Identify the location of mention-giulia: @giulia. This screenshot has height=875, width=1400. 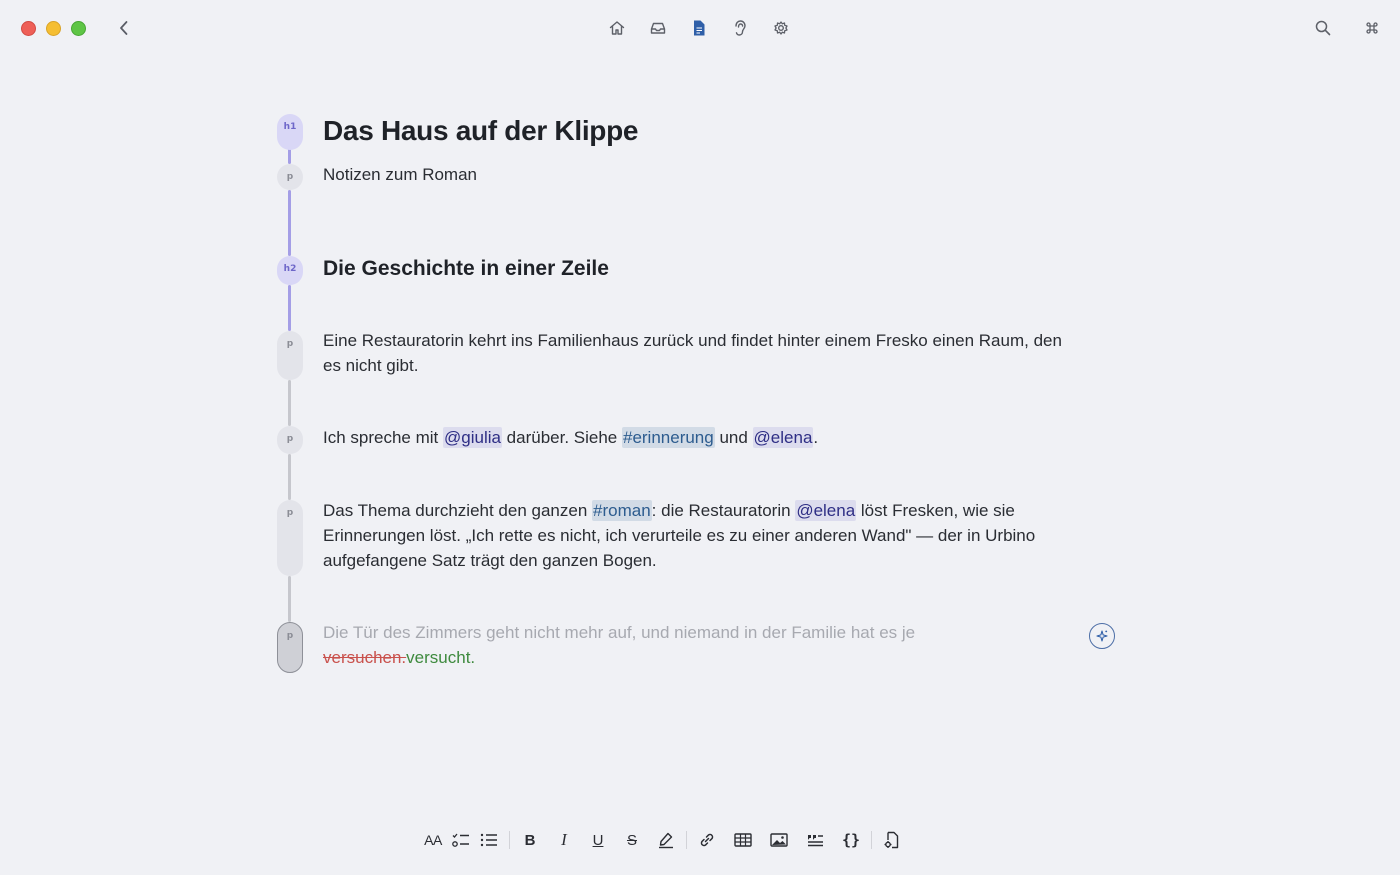
(472, 437).